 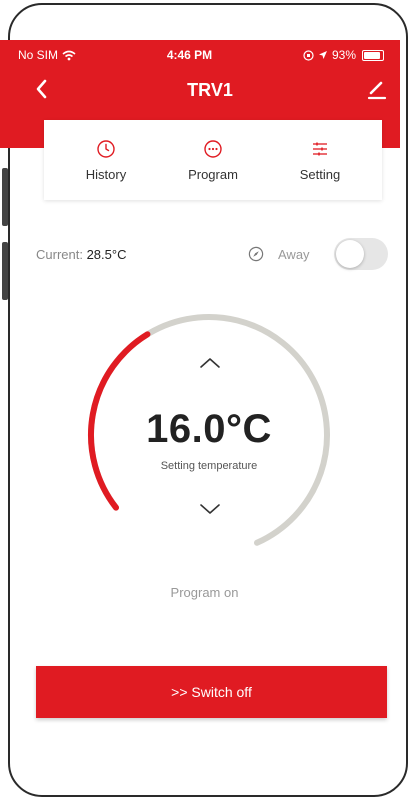 I want to click on dots-circle-icon, so click(x=213, y=148).